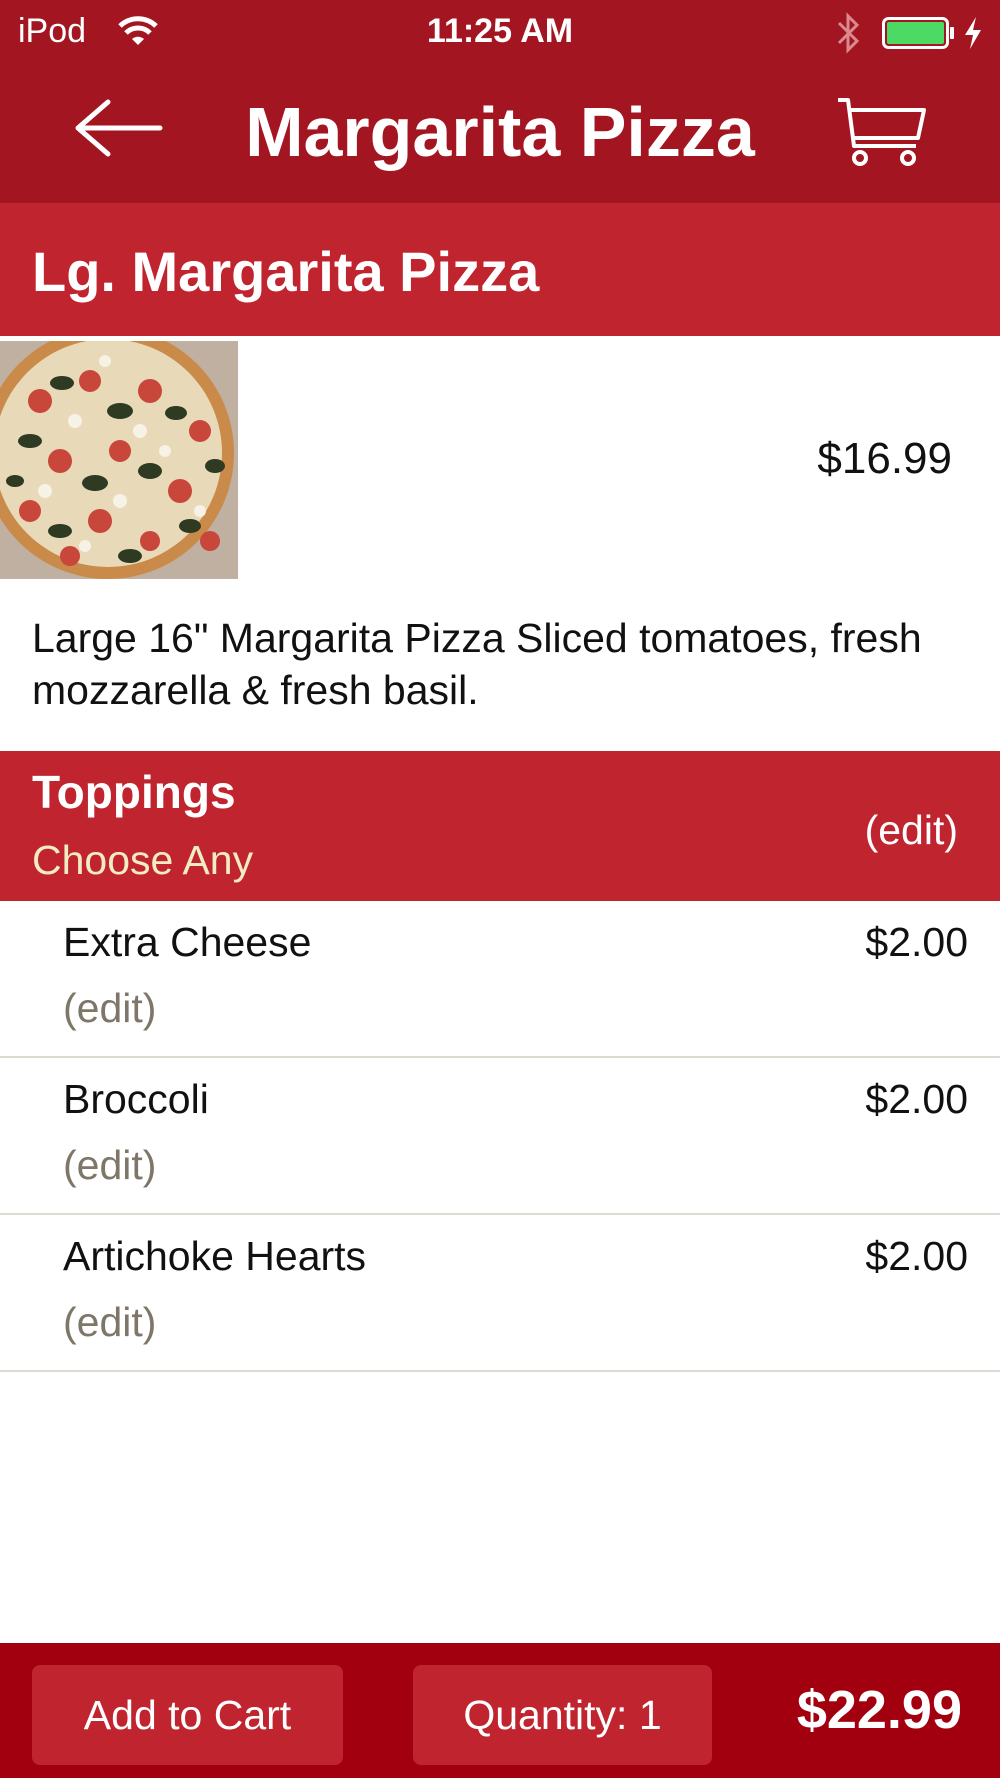 Image resolution: width=1000 pixels, height=1778 pixels. I want to click on topping-row: Artichoke Hearts (edit) $2.00, so click(500, 1293).